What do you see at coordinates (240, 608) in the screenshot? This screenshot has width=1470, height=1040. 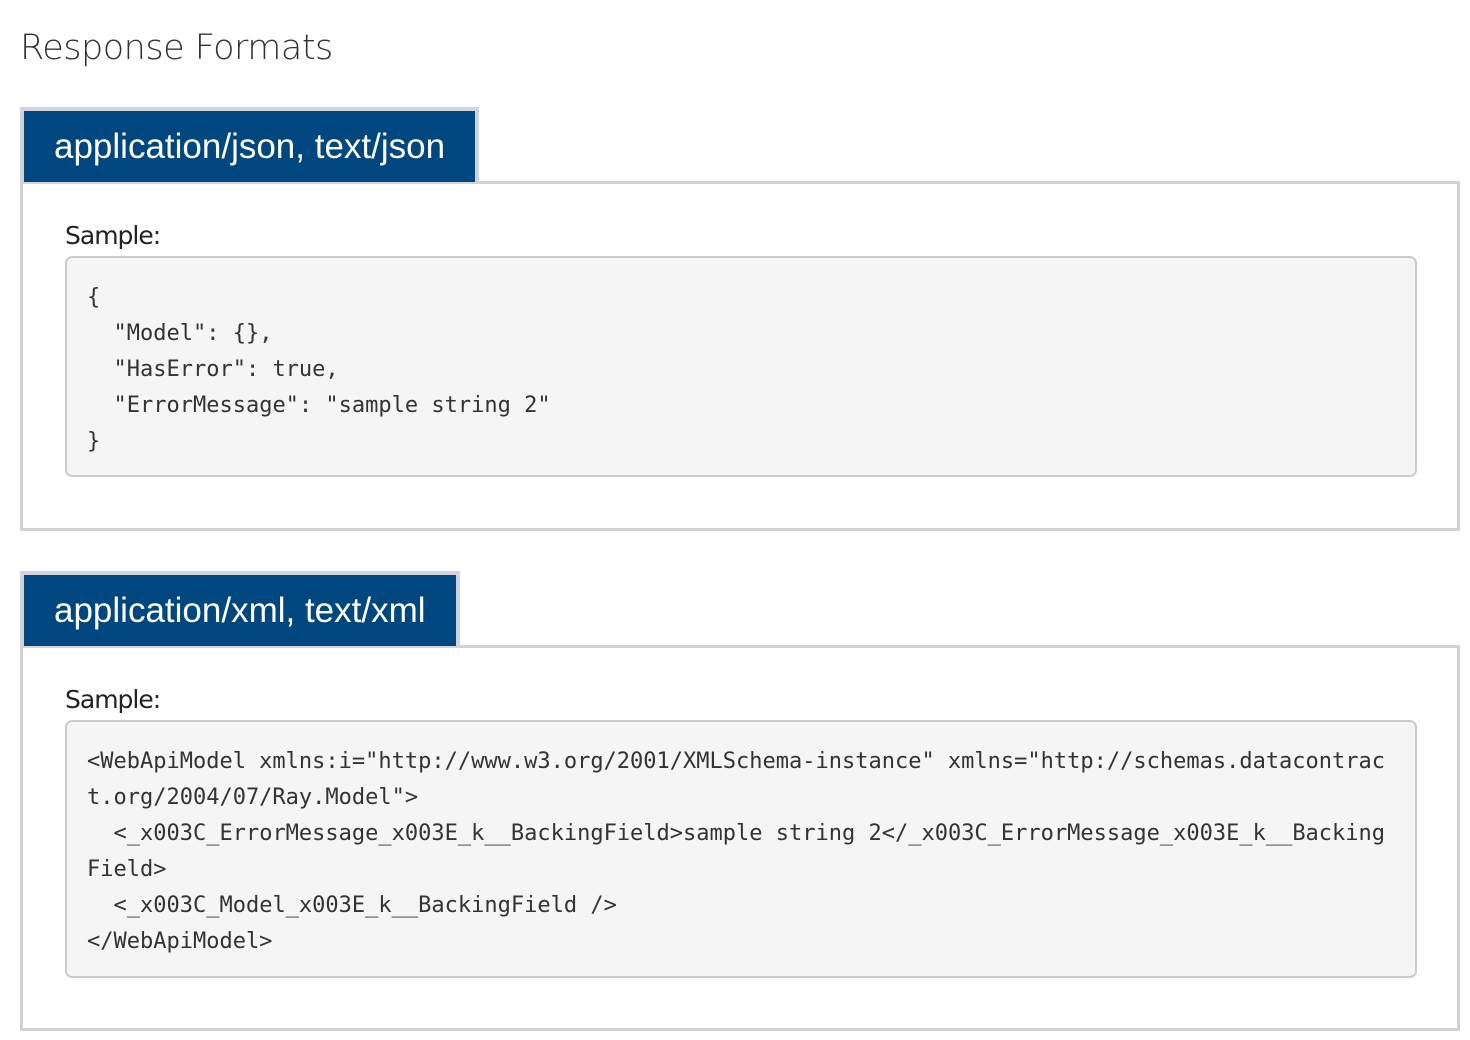 I see `format-tab-xml: application/xml, text/xml` at bounding box center [240, 608].